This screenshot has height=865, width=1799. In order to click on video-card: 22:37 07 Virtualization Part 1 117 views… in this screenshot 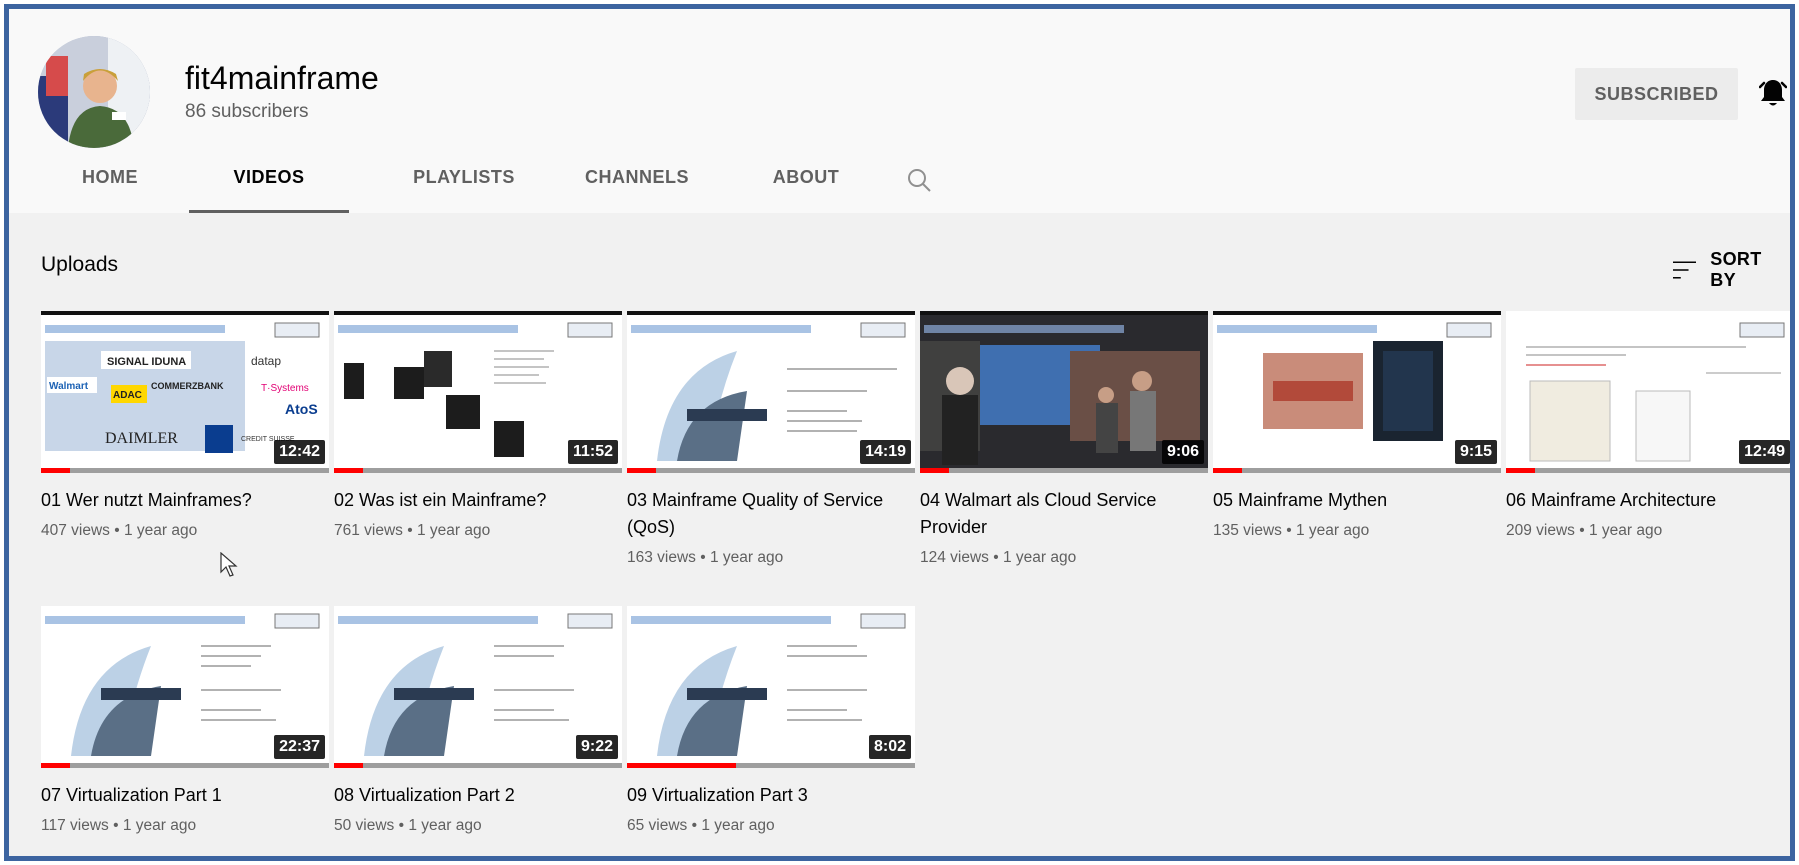, I will do `click(185, 720)`.